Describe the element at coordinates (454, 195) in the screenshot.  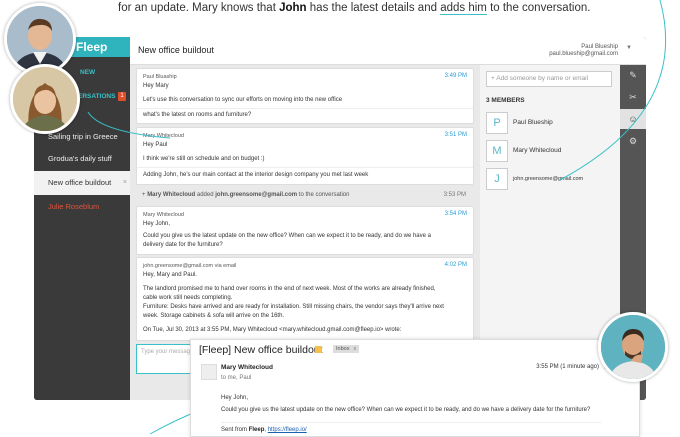
I see `event-time: 3:53 PM` at that location.